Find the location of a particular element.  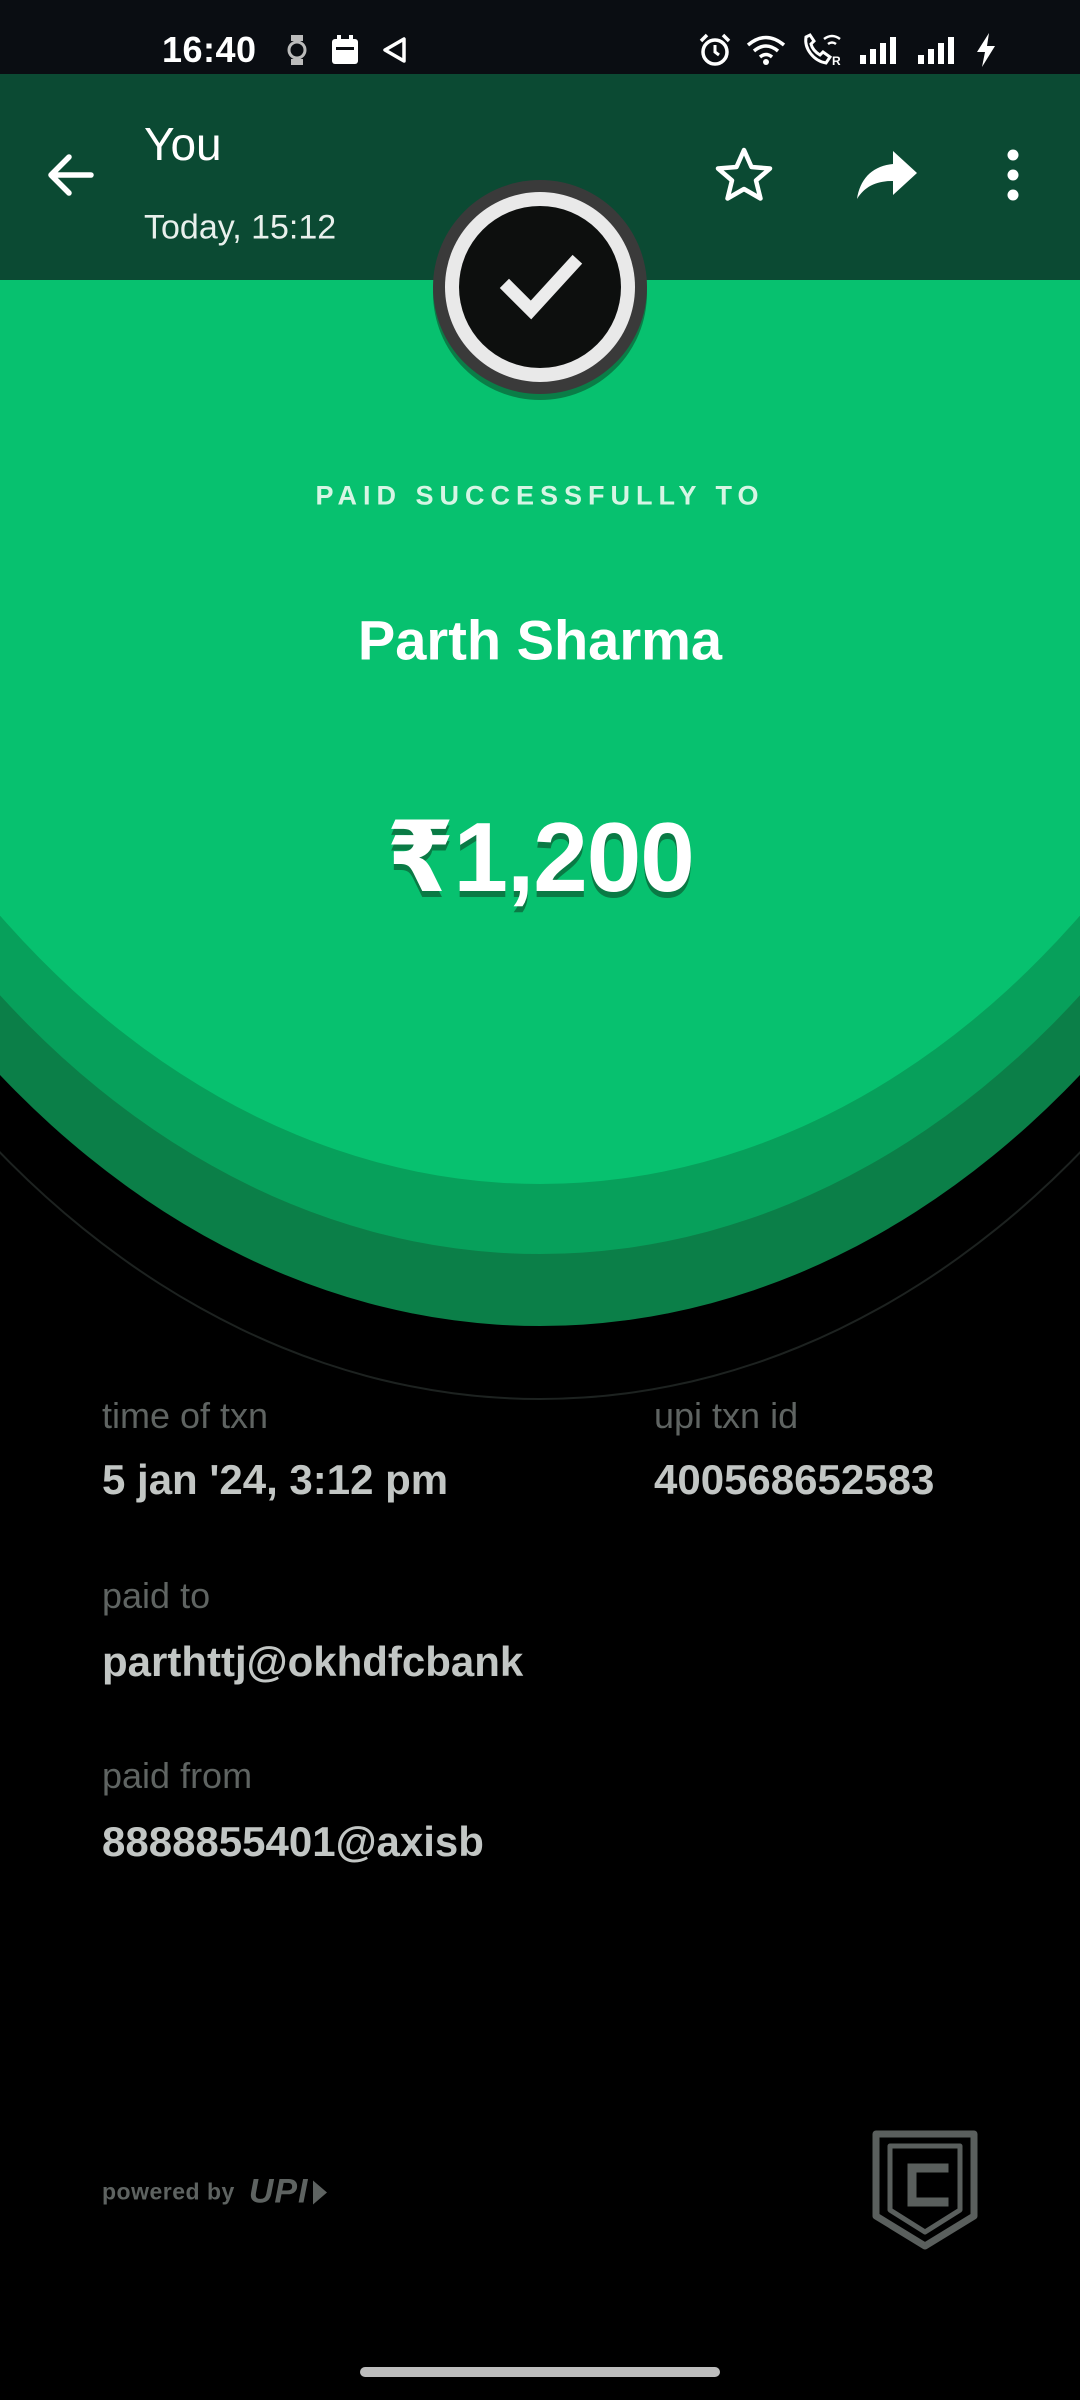

star-icon is located at coordinates (744, 174).